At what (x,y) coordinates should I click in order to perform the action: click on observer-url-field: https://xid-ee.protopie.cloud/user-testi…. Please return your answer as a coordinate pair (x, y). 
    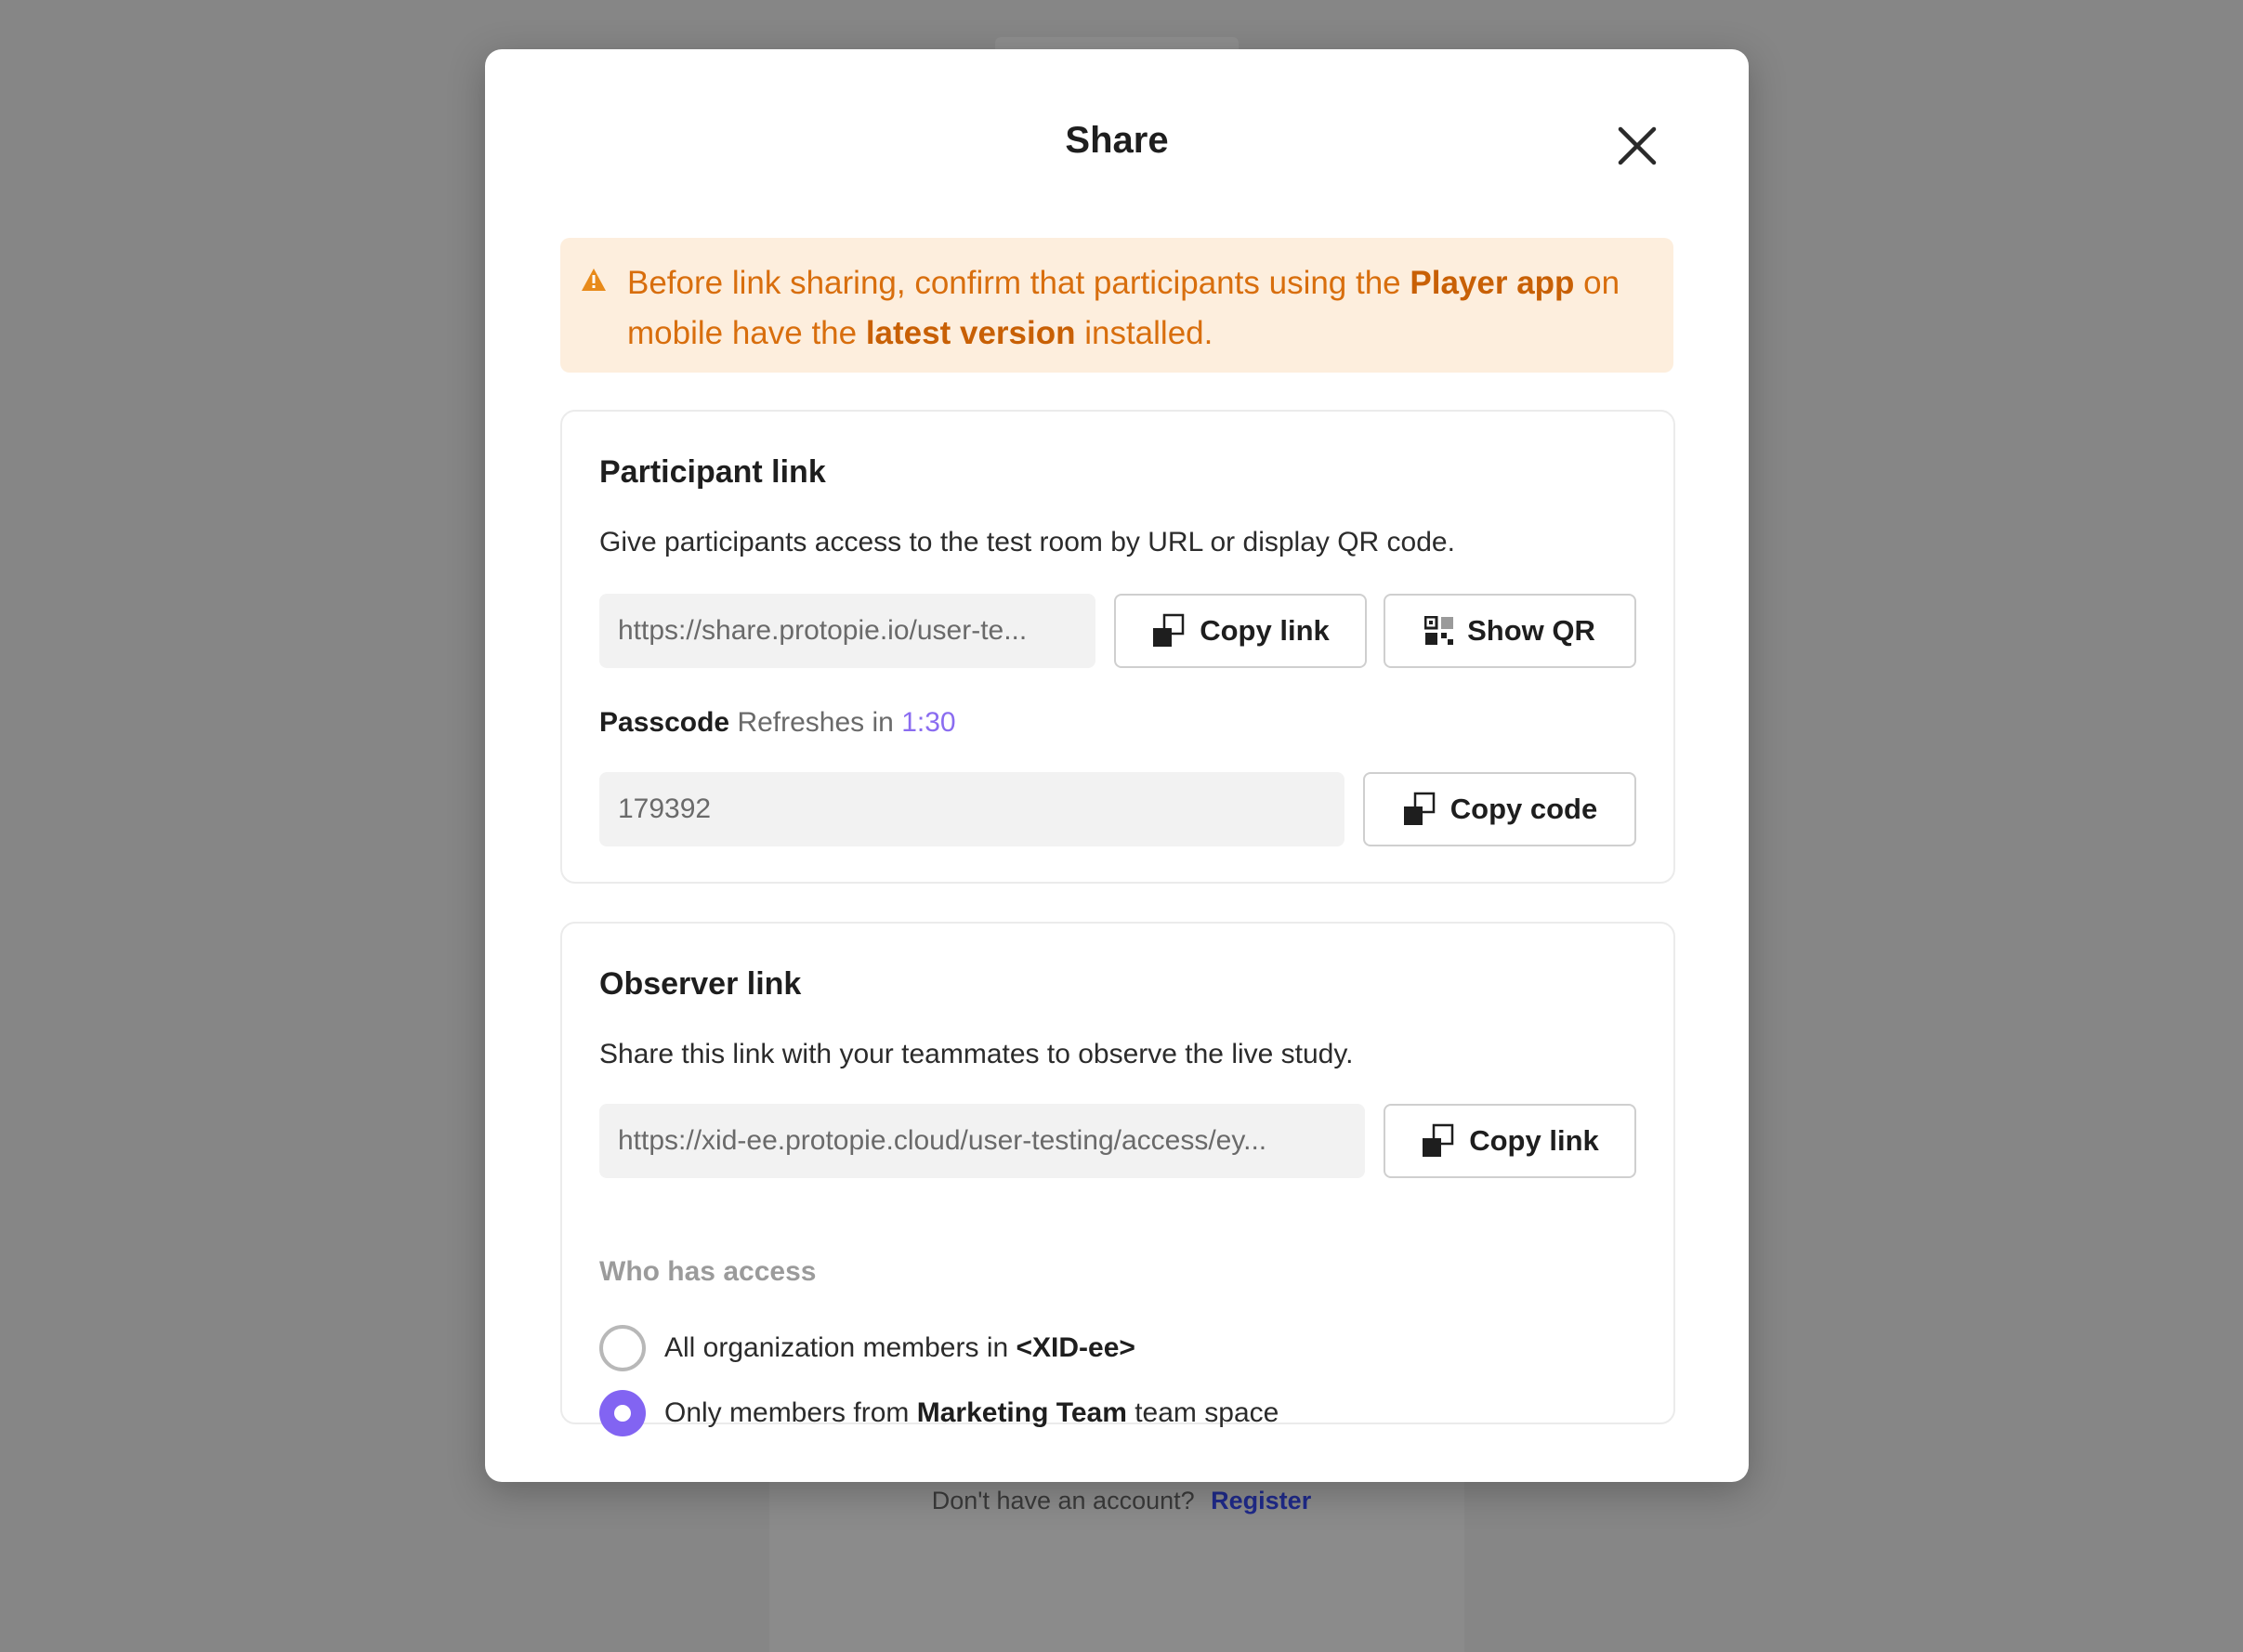
    Looking at the image, I should click on (982, 1141).